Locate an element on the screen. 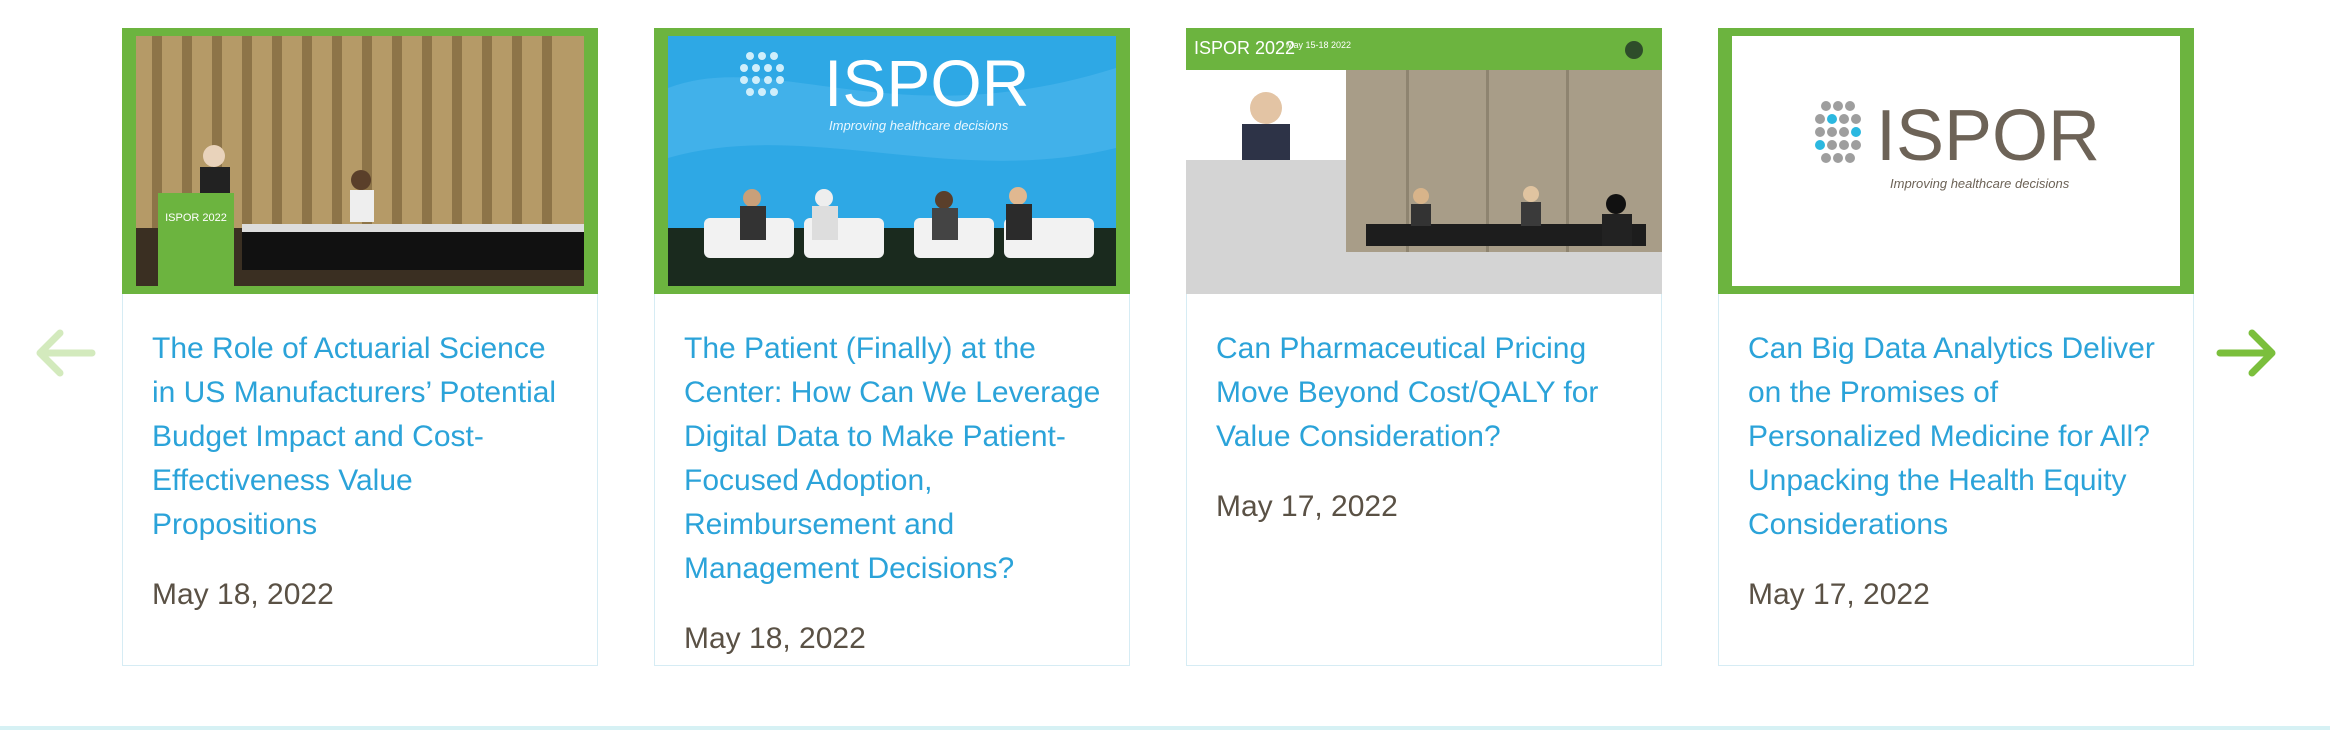  conference-podium-image: ISPOR 2022 is located at coordinates (360, 161).